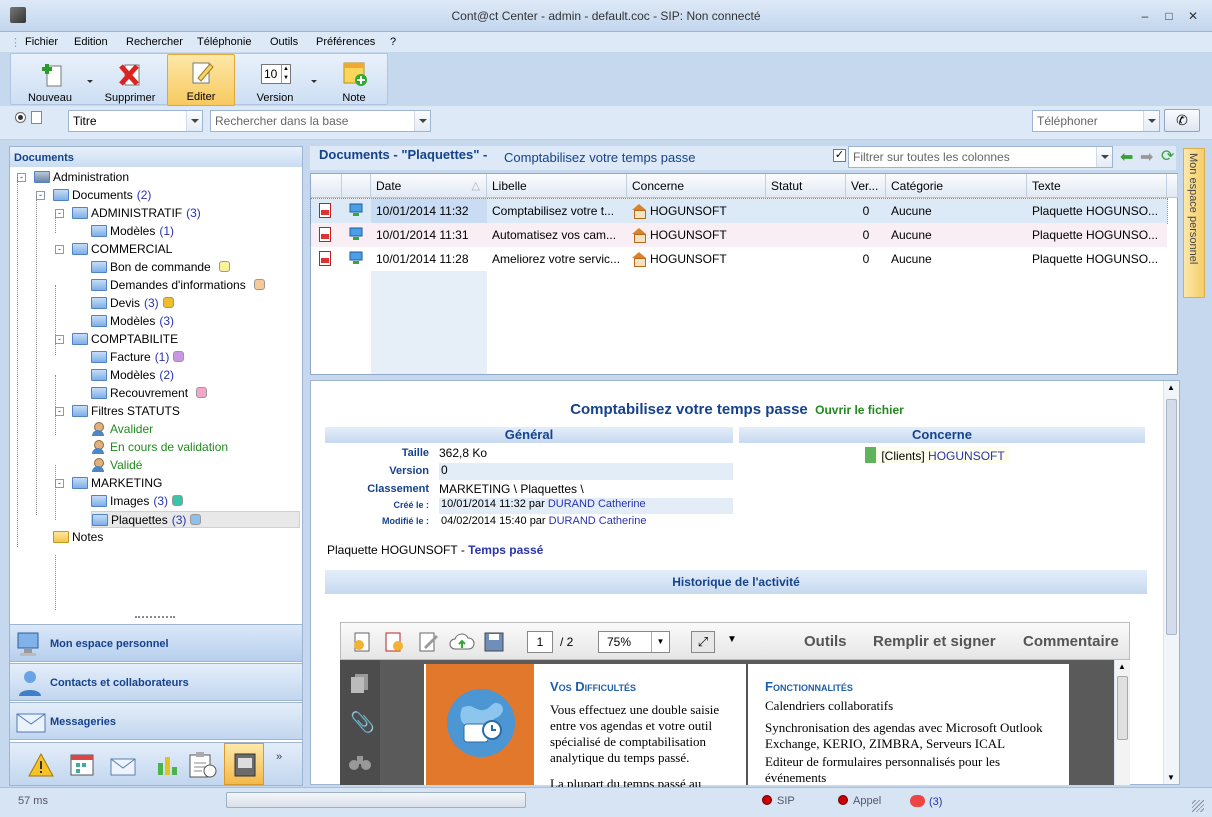  Describe the element at coordinates (135, 121) in the screenshot. I see `search-field-select: Titre` at that location.